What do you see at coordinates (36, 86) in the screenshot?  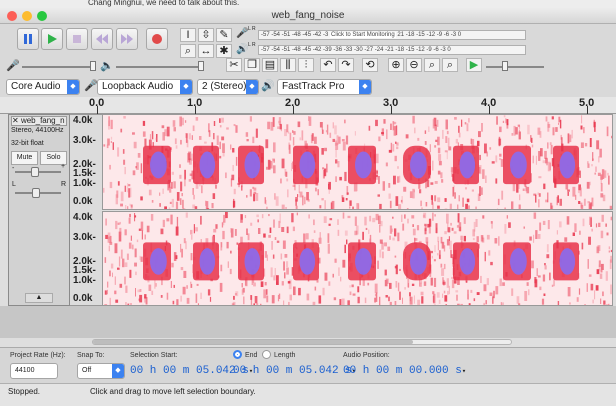 I see `host-select-value: Core Audio` at bounding box center [36, 86].